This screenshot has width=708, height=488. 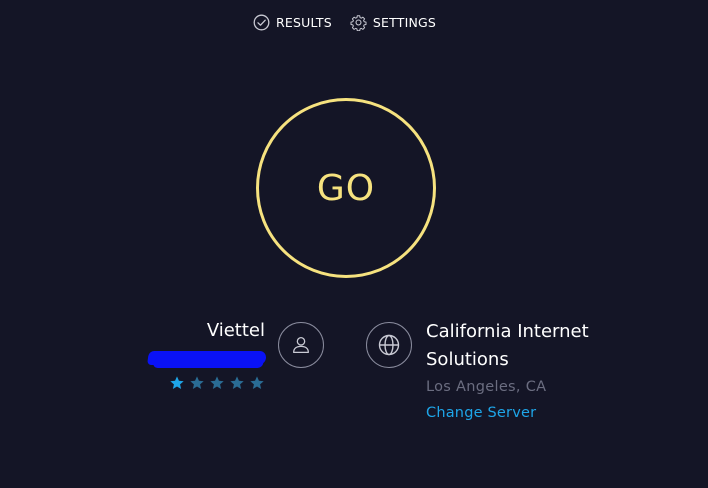 I want to click on gear-icon, so click(x=358, y=22).